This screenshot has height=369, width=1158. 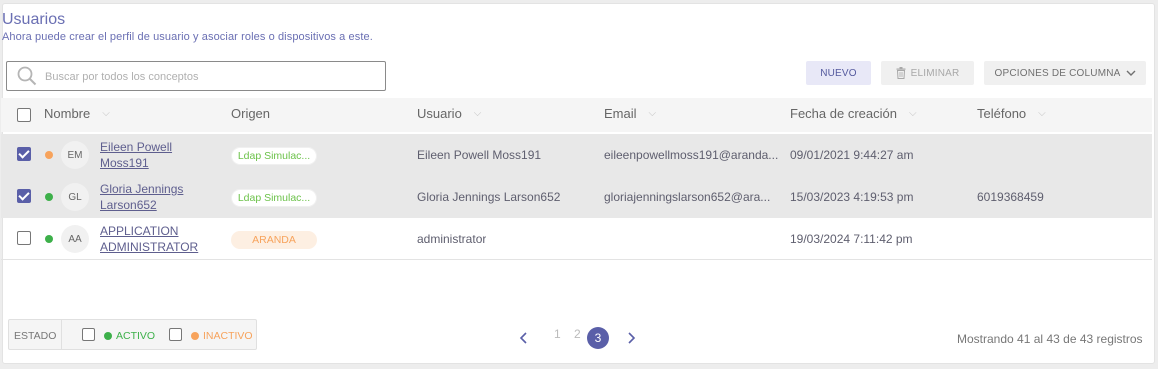 I want to click on inactive-filter-checkbox, so click(x=175, y=334).